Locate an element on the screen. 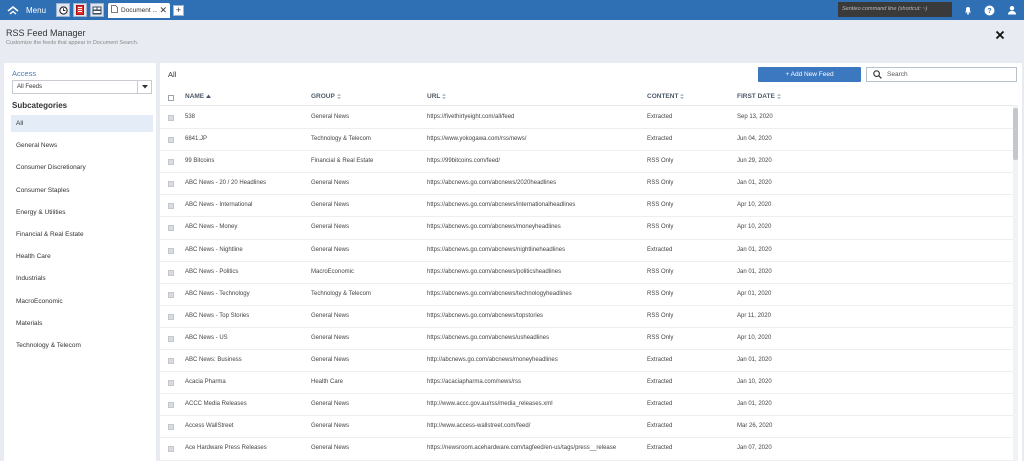  sidebar-item-health-care: Health Care is located at coordinates (82, 256).